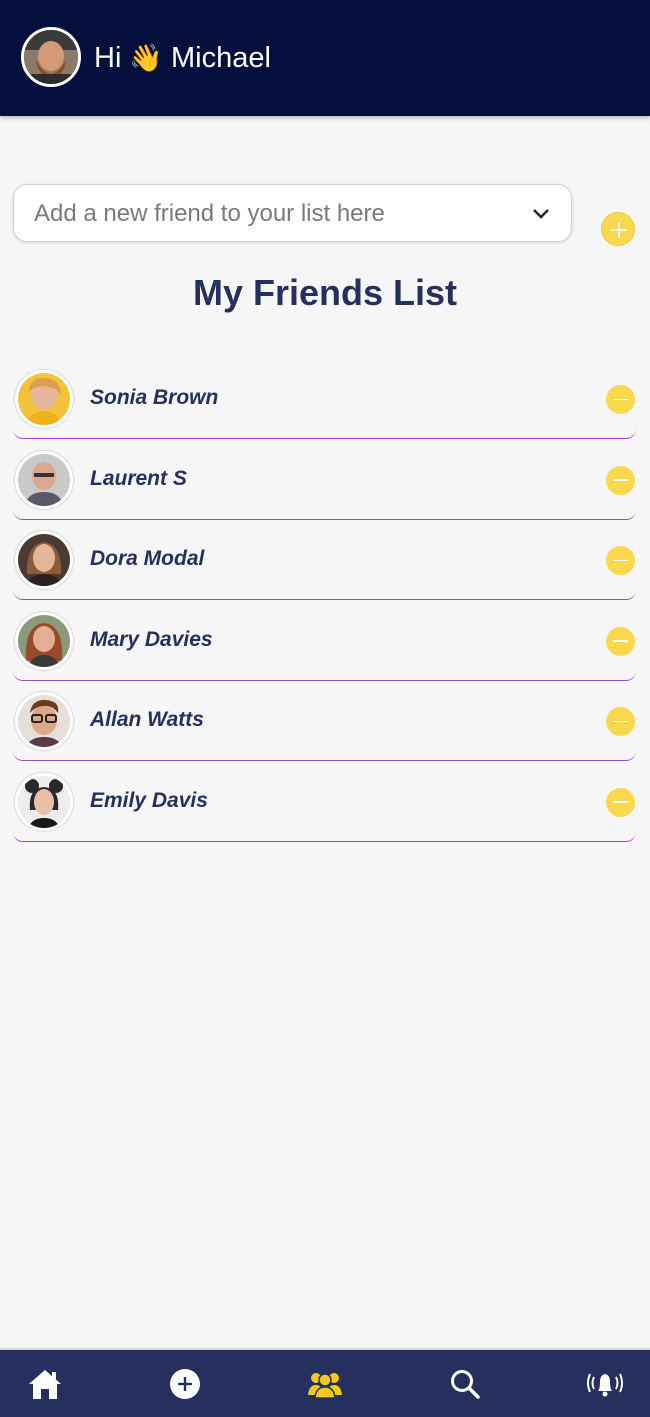 This screenshot has width=650, height=1417. I want to click on notification-bell-icon, so click(605, 1384).